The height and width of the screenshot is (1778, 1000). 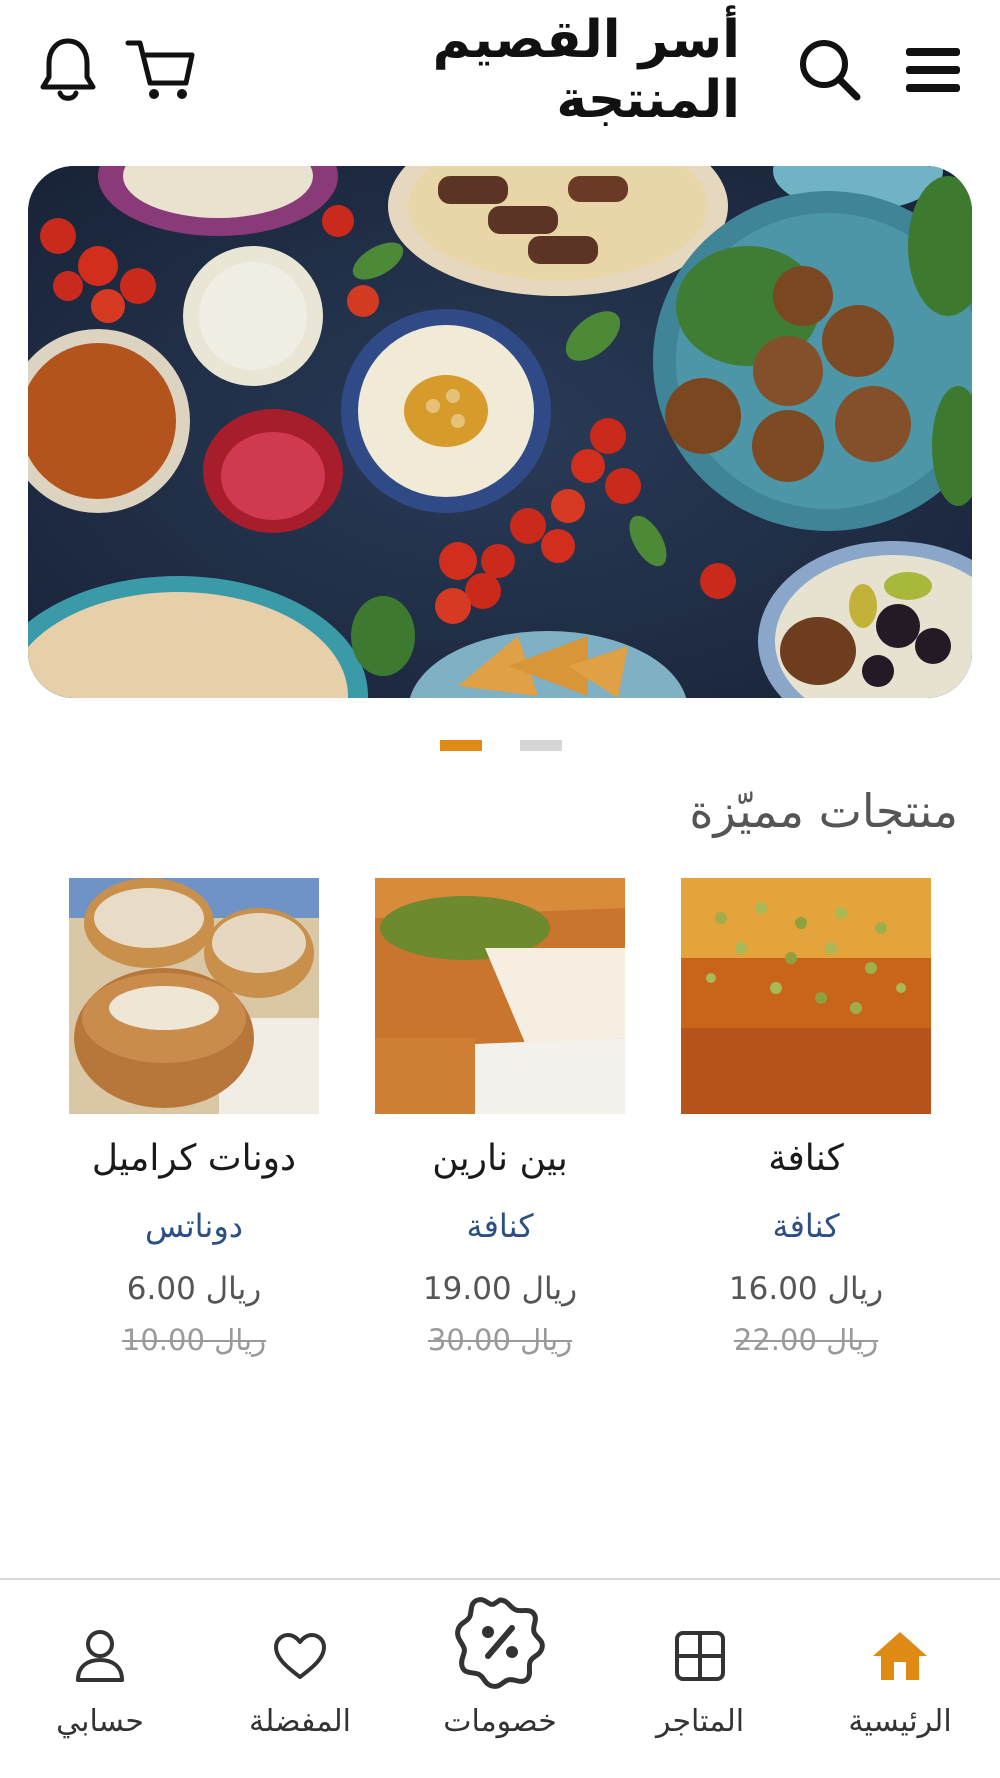 I want to click on heart-icon, so click(x=300, y=1656).